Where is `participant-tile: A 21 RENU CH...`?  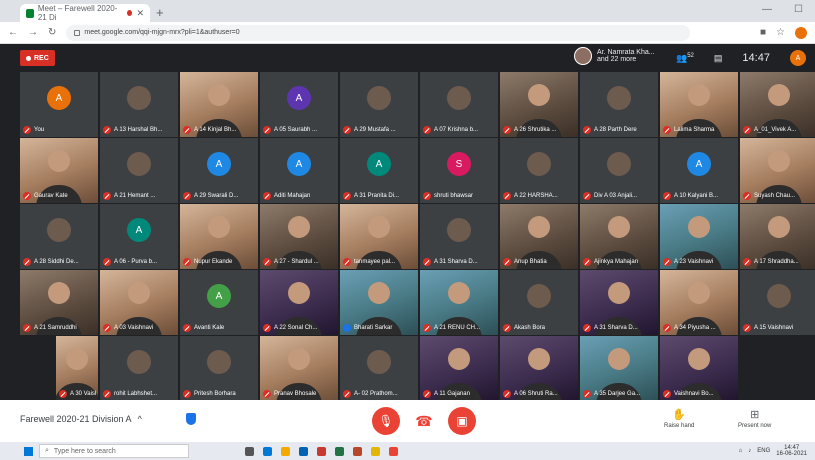
participant-tile: A 21 RENU CH... is located at coordinates (459, 302).